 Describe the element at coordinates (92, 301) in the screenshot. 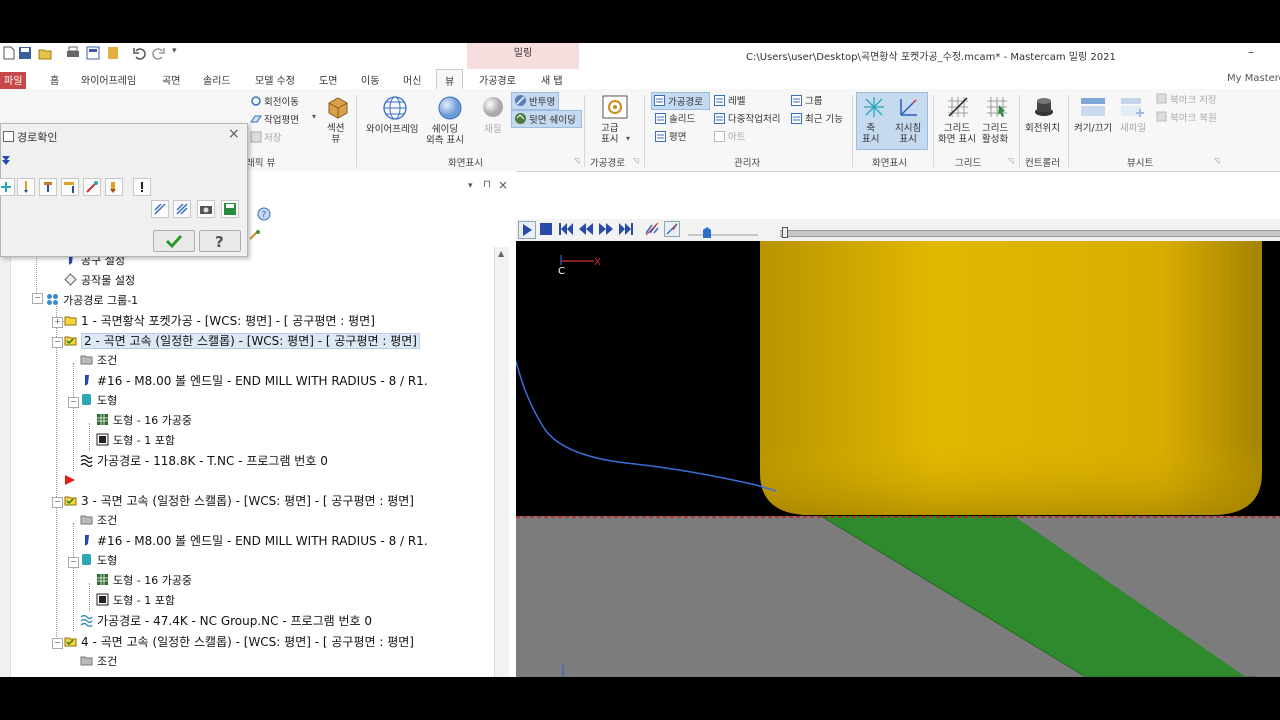

I see `toolpath-group-node: 가공경로 그룹-1` at that location.